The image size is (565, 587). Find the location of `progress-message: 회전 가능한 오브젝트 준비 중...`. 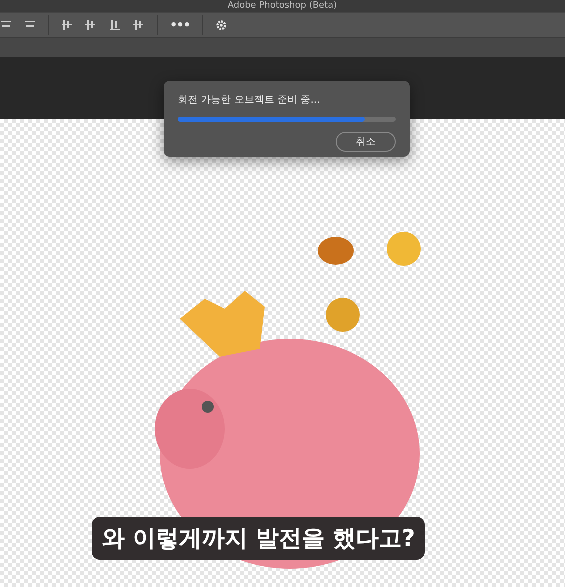

progress-message: 회전 가능한 오브젝트 준비 중... is located at coordinates (250, 100).